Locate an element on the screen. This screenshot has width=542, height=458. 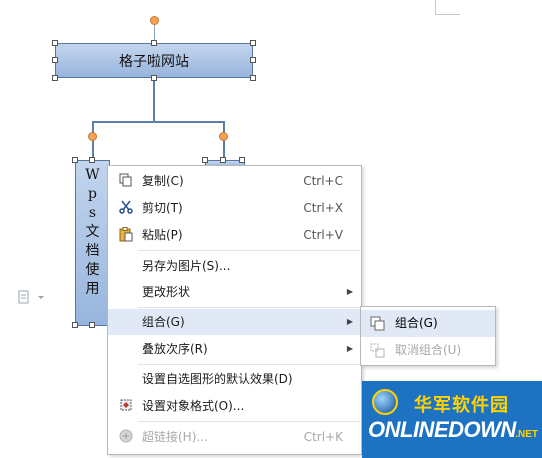
submenu-item-label: 取消组合(U) is located at coordinates (428, 350).